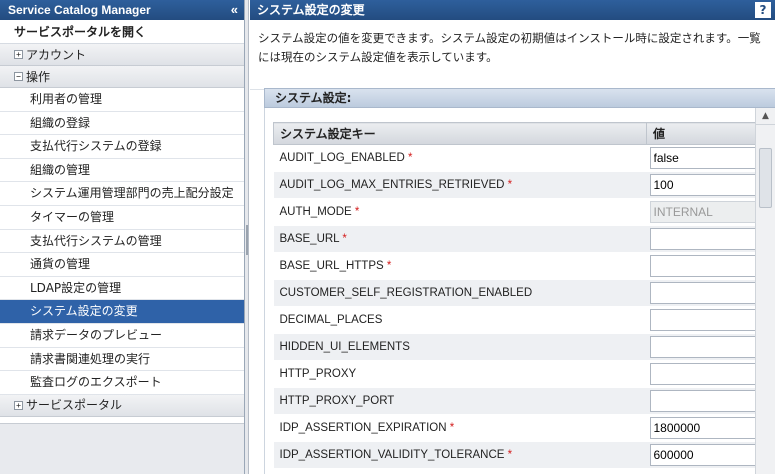 The image size is (775, 474). I want to click on table-row: CUSTOMER_SELF_REGISTRATION_ENABLED, so click(514, 293).